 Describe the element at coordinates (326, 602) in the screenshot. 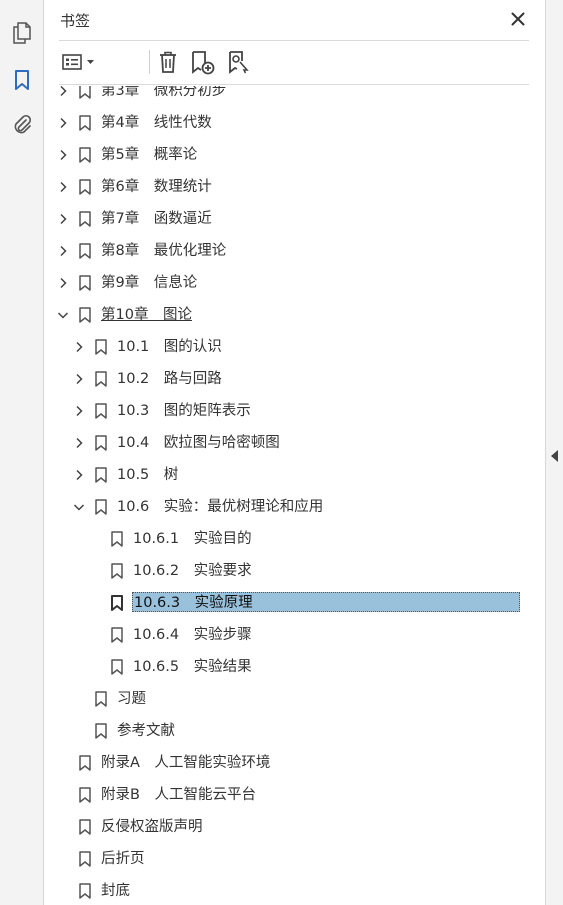

I see `bookmark-label: 10.6.3 实验原理` at that location.